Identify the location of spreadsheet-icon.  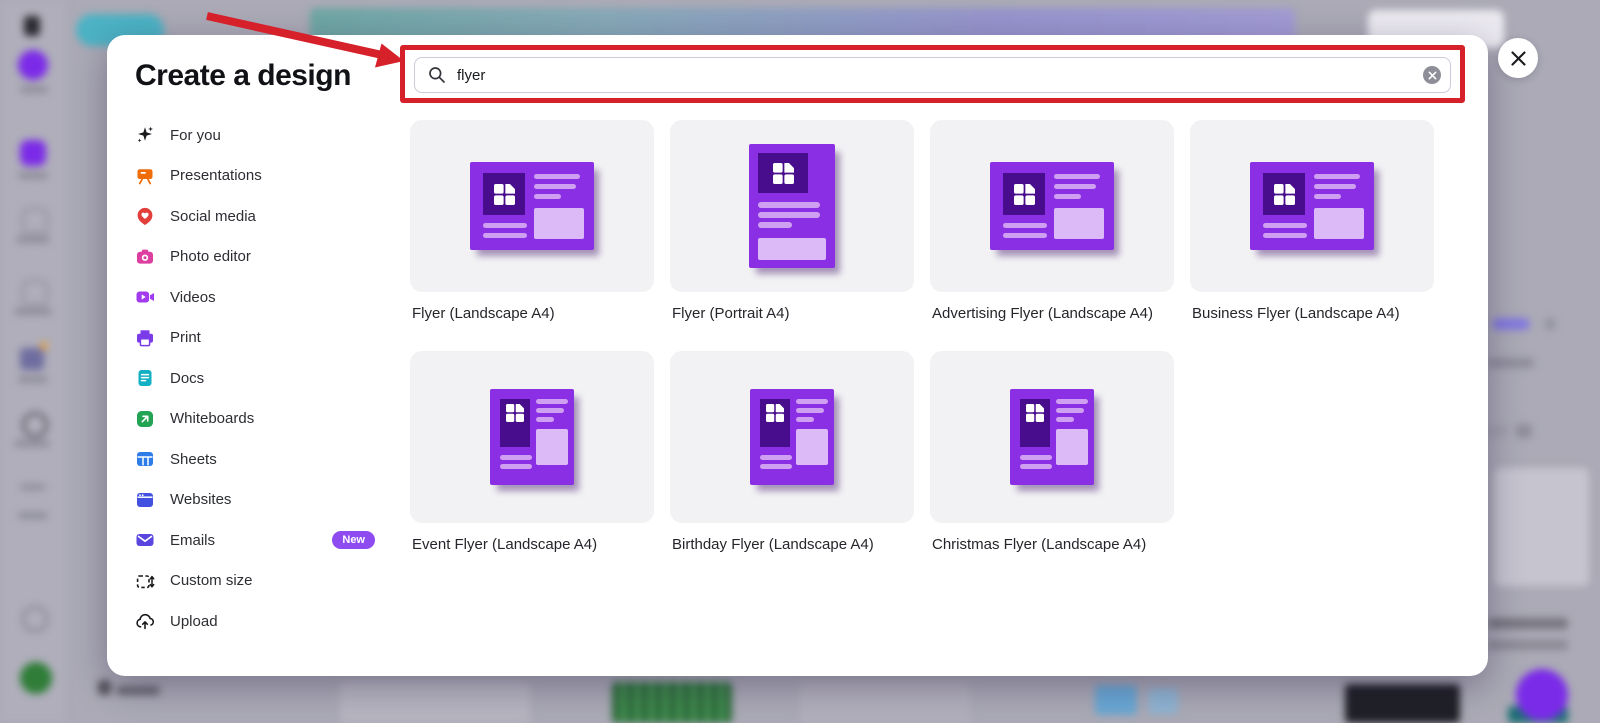
(145, 459).